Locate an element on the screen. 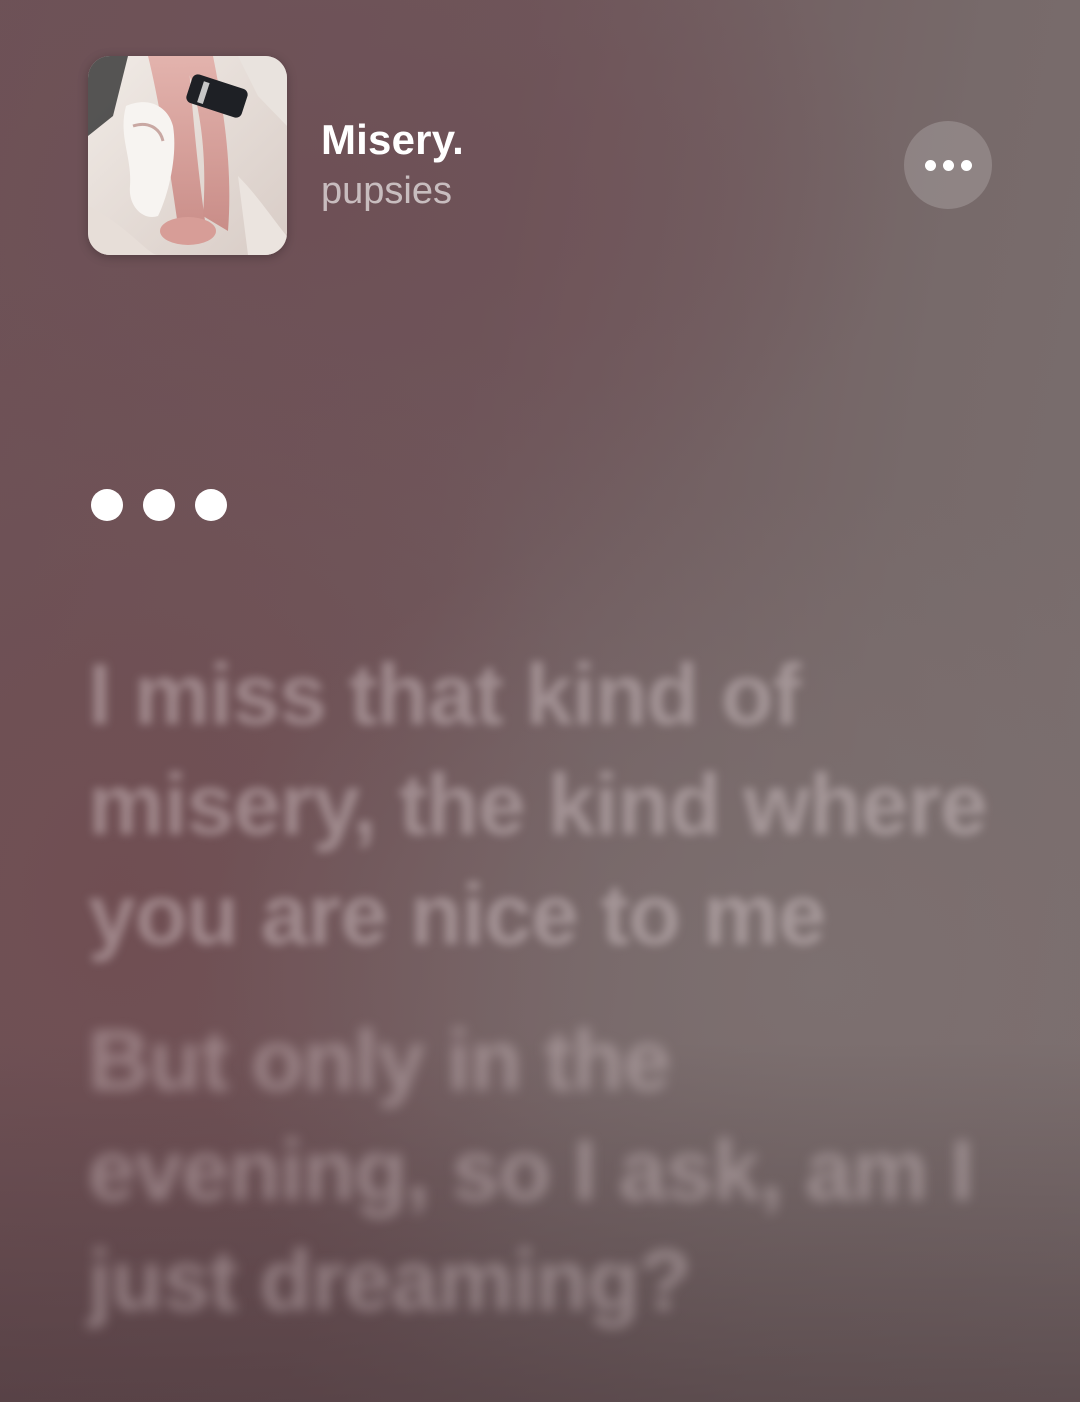  album-artwork is located at coordinates (187, 155).